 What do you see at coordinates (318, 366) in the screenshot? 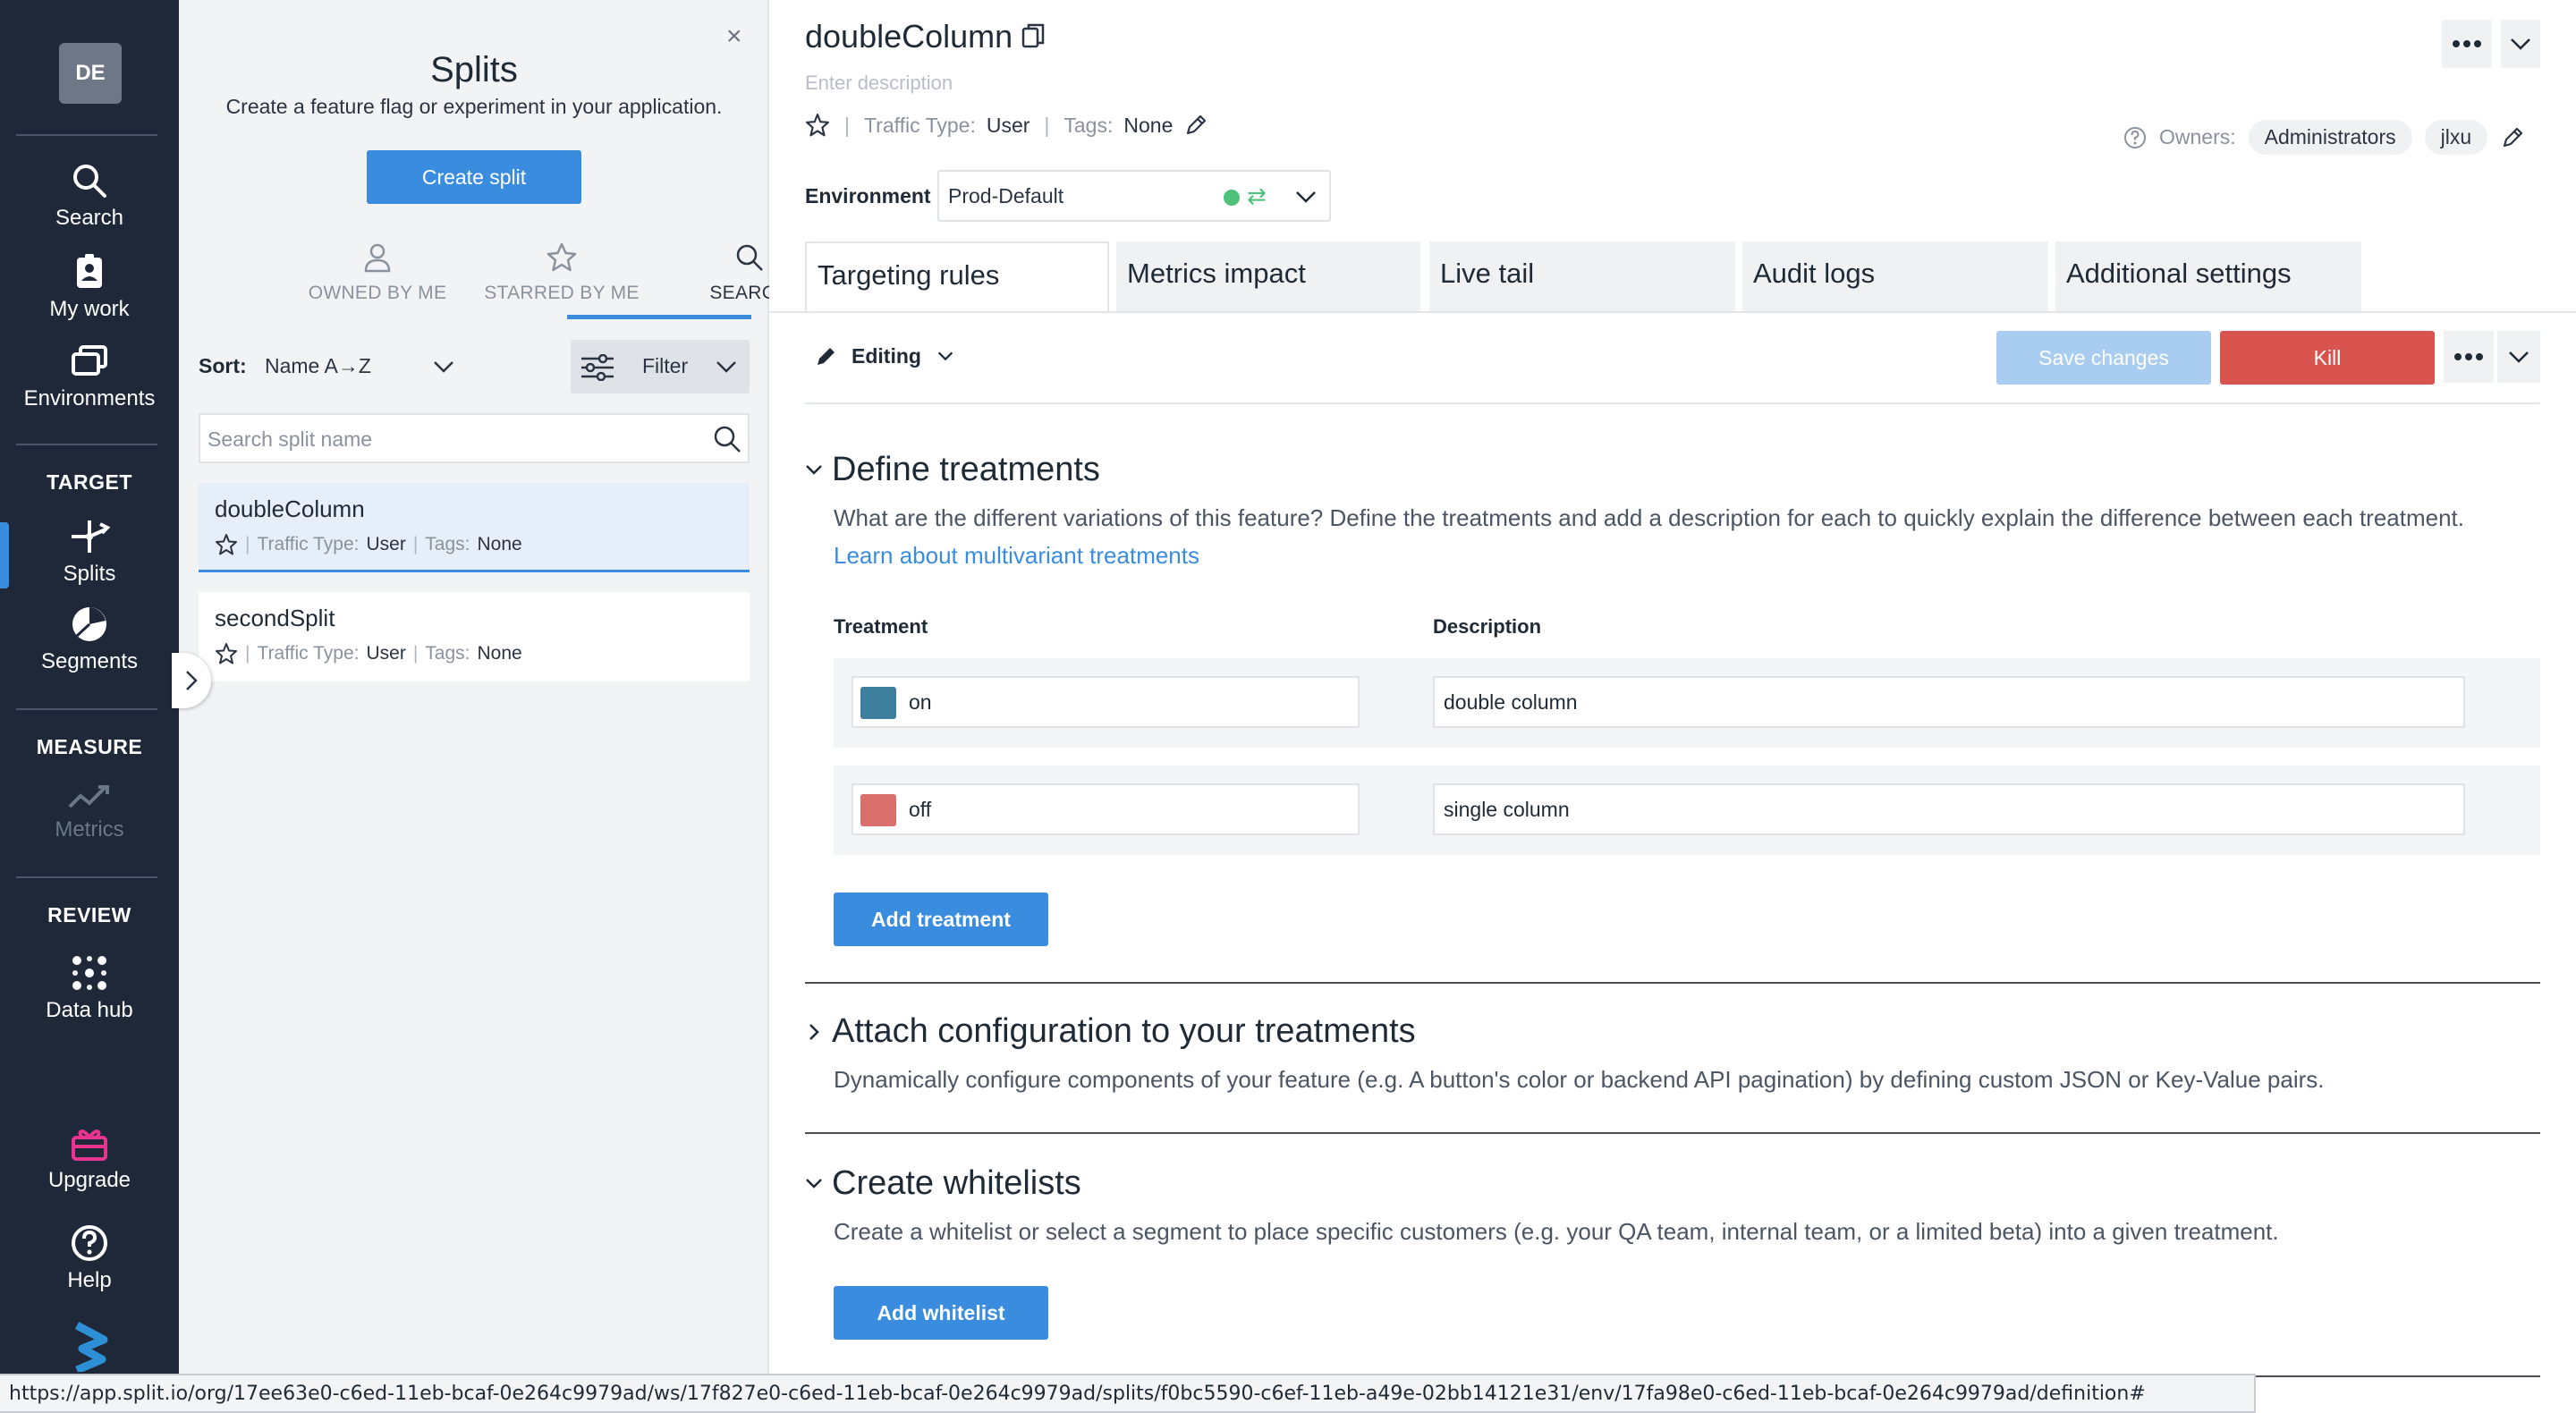
I see `sort-select: Name A→Z` at bounding box center [318, 366].